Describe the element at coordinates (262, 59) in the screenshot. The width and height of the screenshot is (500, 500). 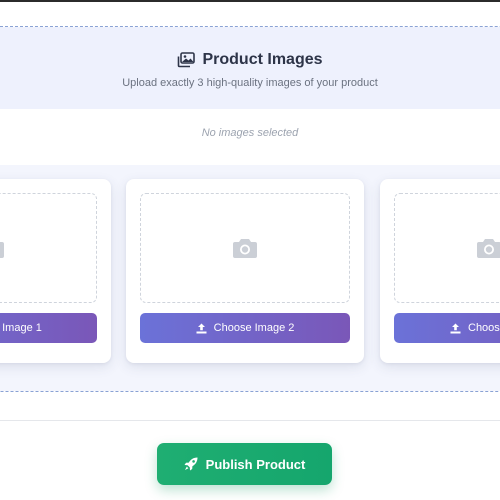
I see `upload-title-text: Product Images` at that location.